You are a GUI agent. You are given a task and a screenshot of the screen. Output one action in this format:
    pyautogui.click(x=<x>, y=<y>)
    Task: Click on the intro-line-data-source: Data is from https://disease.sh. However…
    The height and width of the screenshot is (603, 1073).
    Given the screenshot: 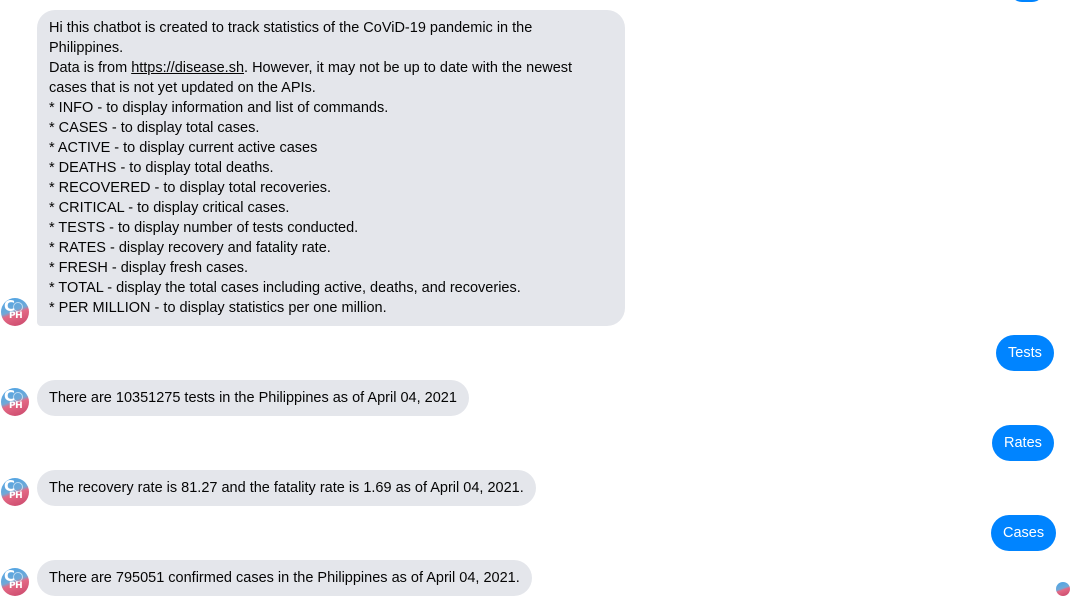 What is the action you would take?
    pyautogui.click(x=331, y=68)
    